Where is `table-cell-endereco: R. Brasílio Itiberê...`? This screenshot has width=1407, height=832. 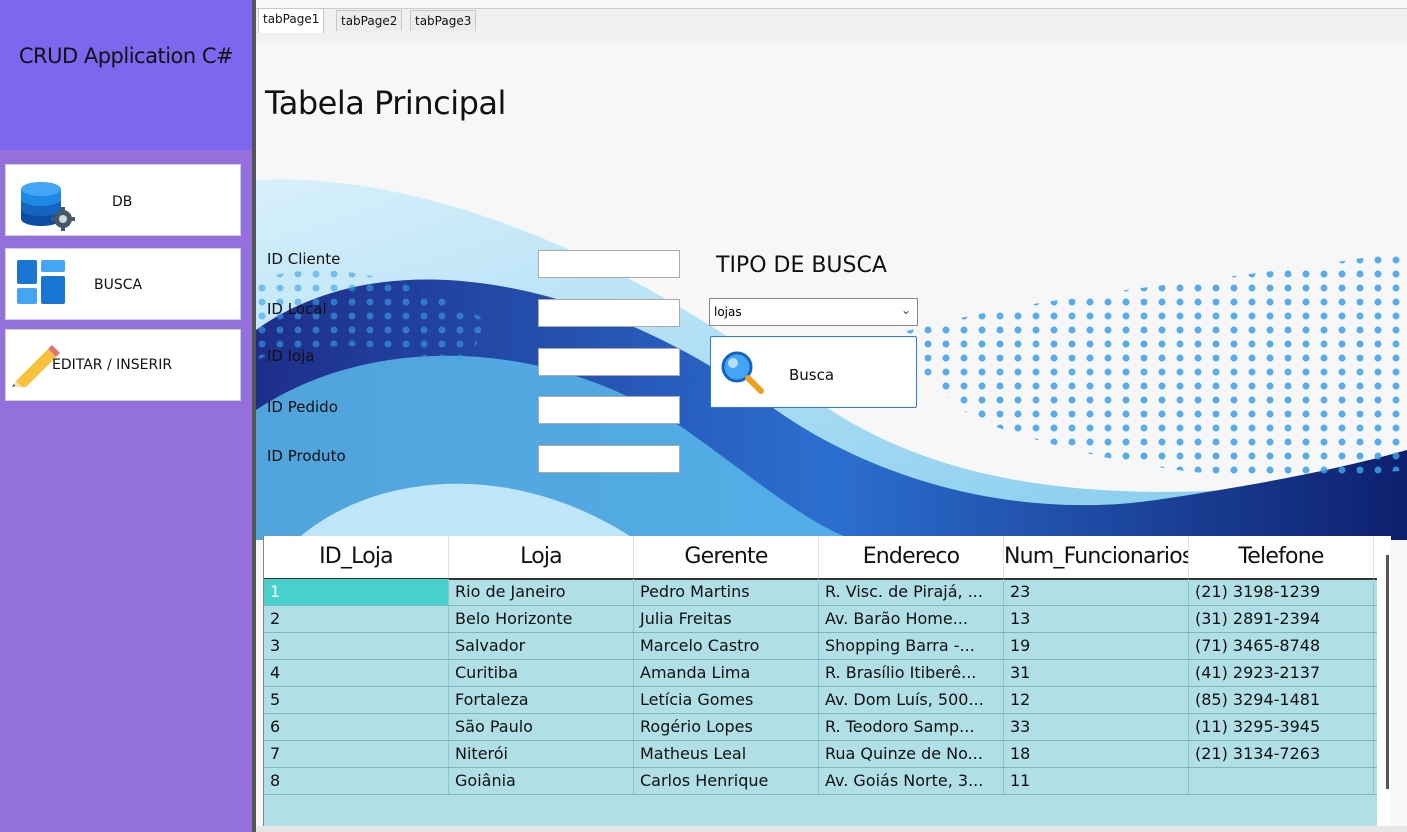
table-cell-endereco: R. Brasílio Itiberê... is located at coordinates (911, 673).